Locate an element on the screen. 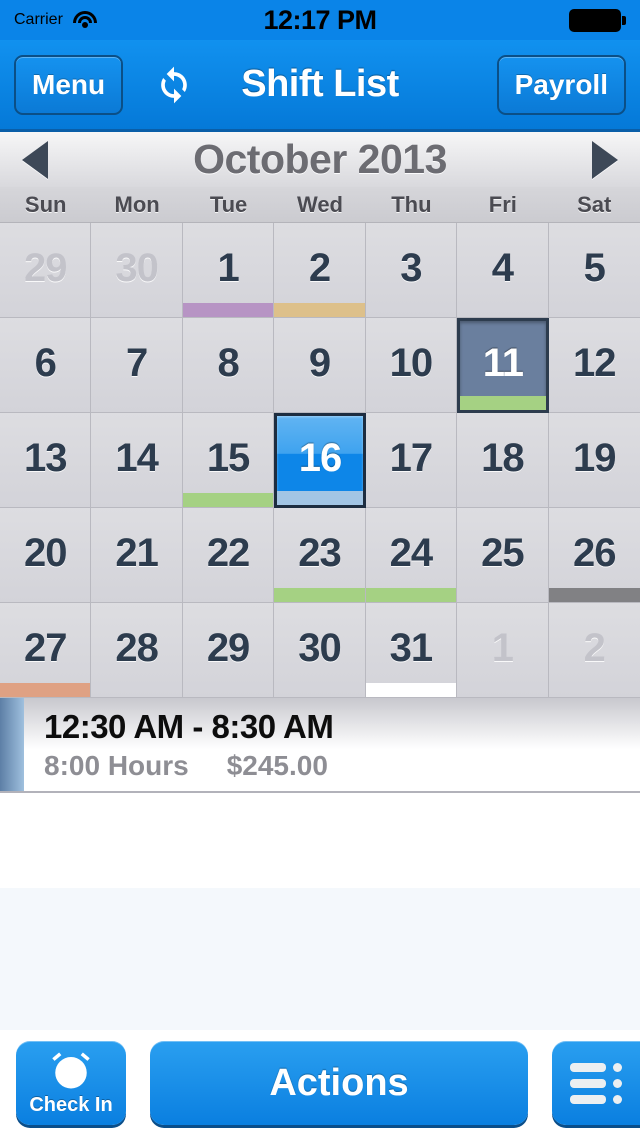  menu-button: Menu is located at coordinates (69, 84).